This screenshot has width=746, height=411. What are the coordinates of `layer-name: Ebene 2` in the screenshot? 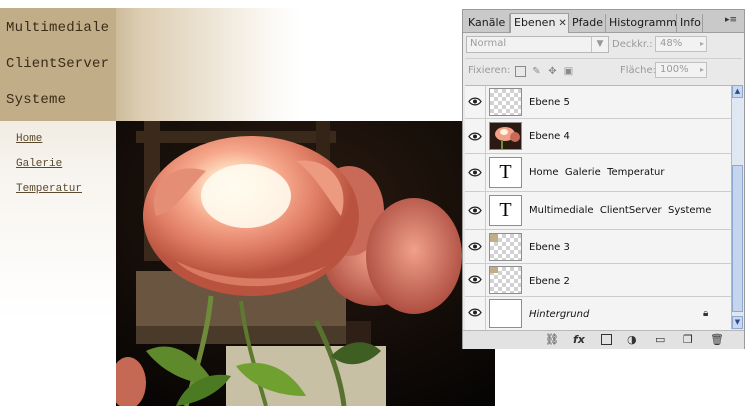 It's located at (549, 281).